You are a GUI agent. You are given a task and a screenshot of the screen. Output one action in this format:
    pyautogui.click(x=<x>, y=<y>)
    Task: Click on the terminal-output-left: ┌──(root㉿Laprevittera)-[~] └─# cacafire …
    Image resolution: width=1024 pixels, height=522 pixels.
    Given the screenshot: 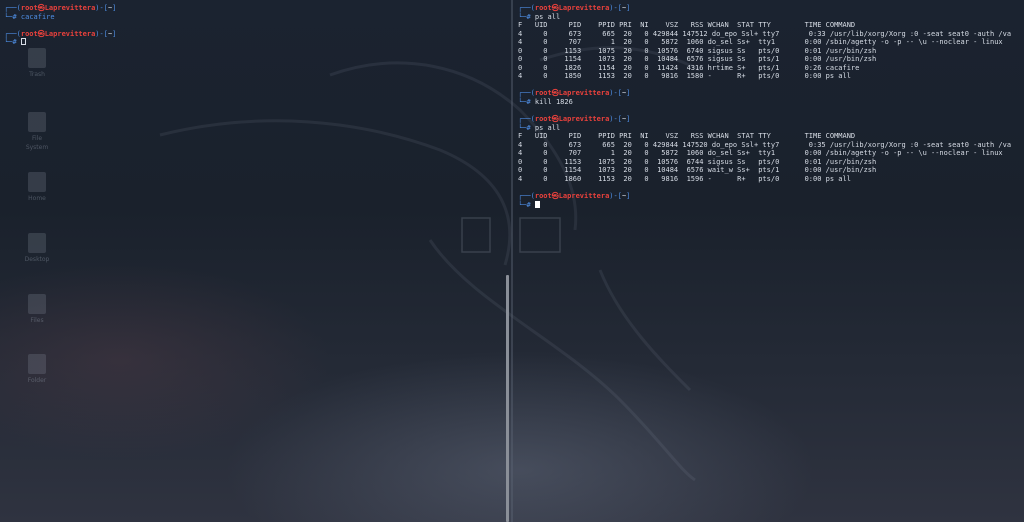 What is the action you would take?
    pyautogui.click(x=257, y=25)
    